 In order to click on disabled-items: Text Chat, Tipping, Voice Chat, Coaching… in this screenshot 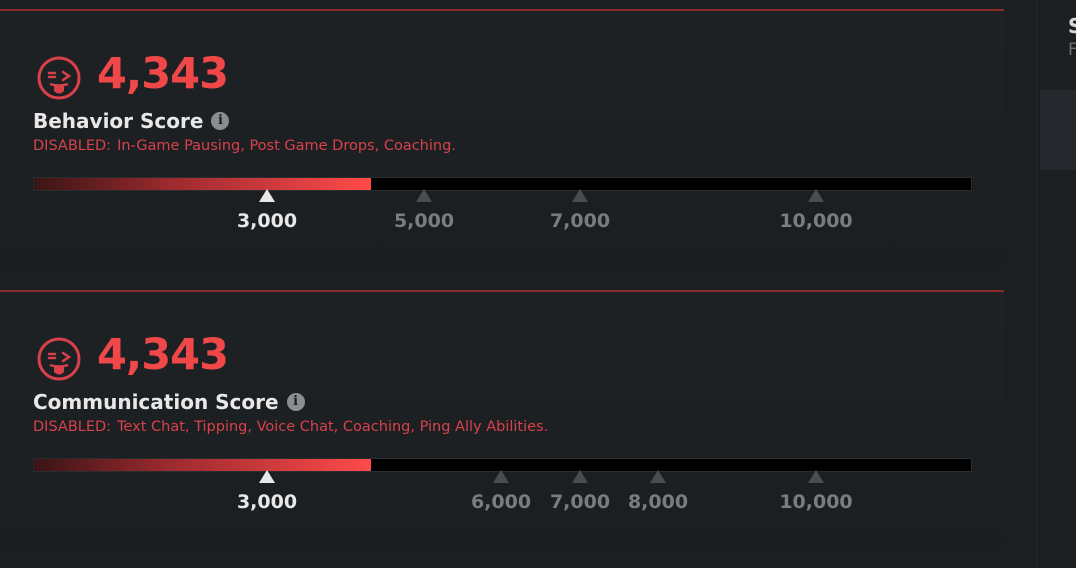, I will do `click(333, 427)`.